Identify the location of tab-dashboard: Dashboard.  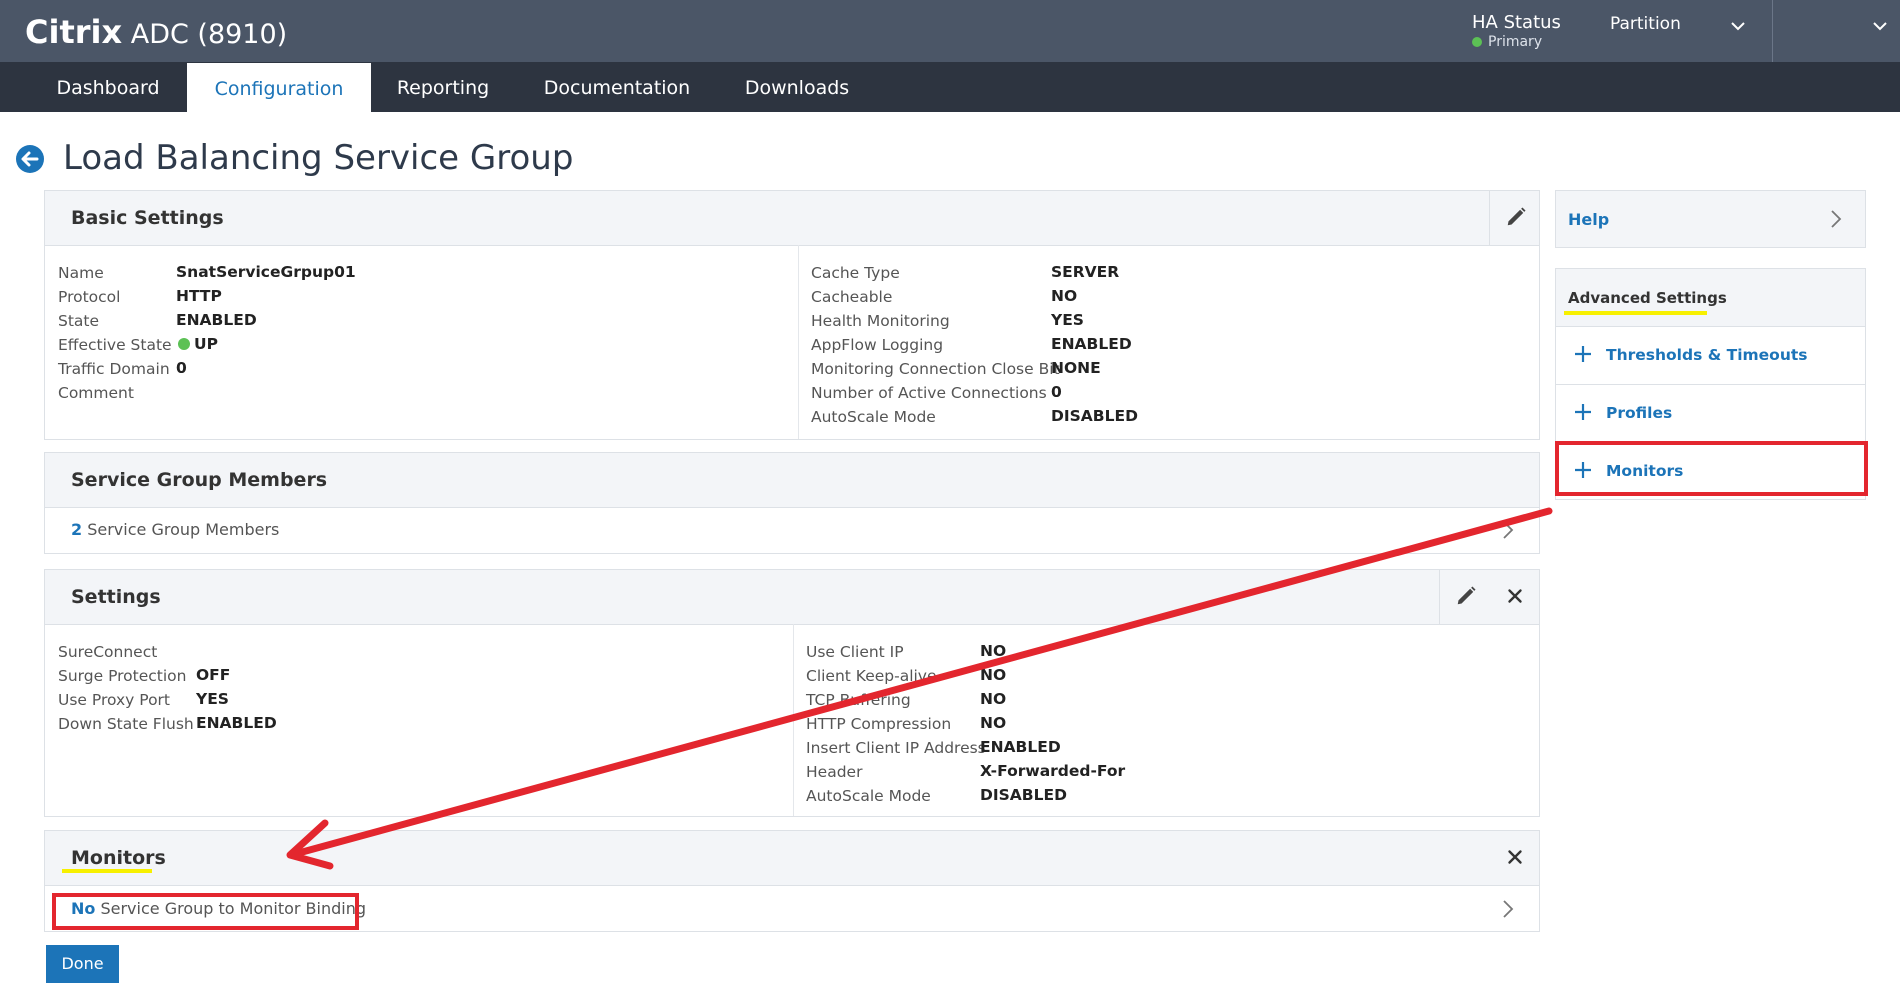
(108, 87).